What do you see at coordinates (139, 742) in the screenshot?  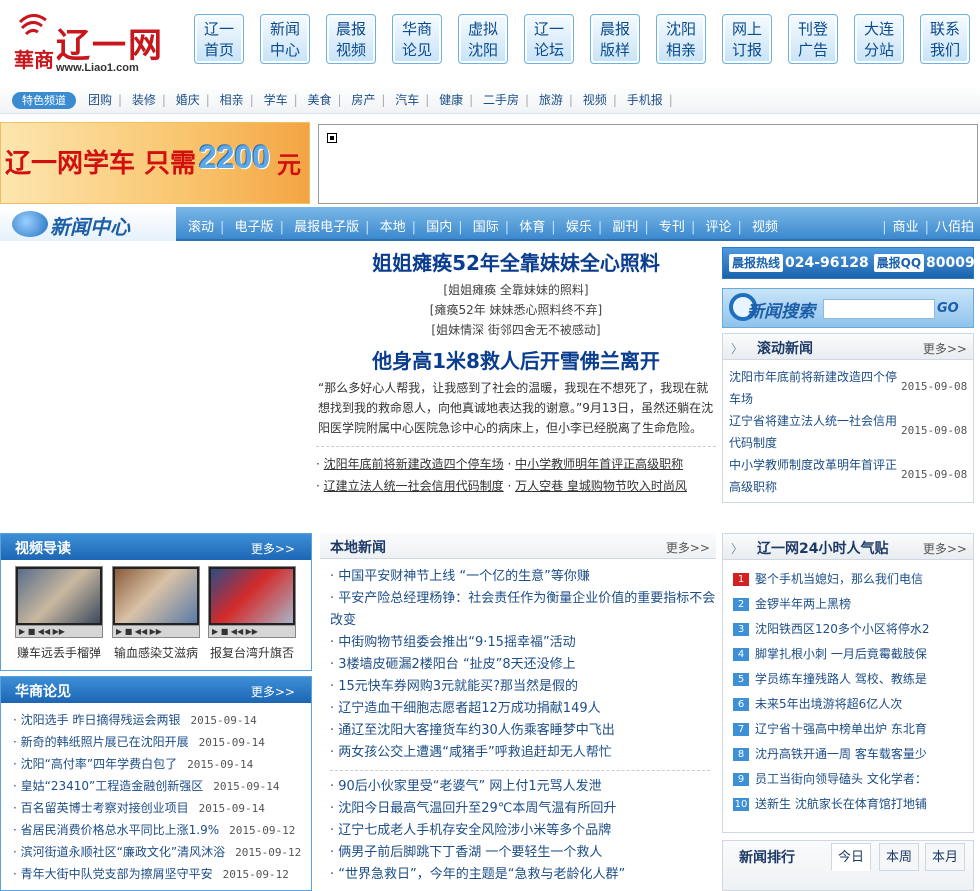 I see `list-item: · 新奇的韩纸照片展已在沈阳开展 2015-09-14` at bounding box center [139, 742].